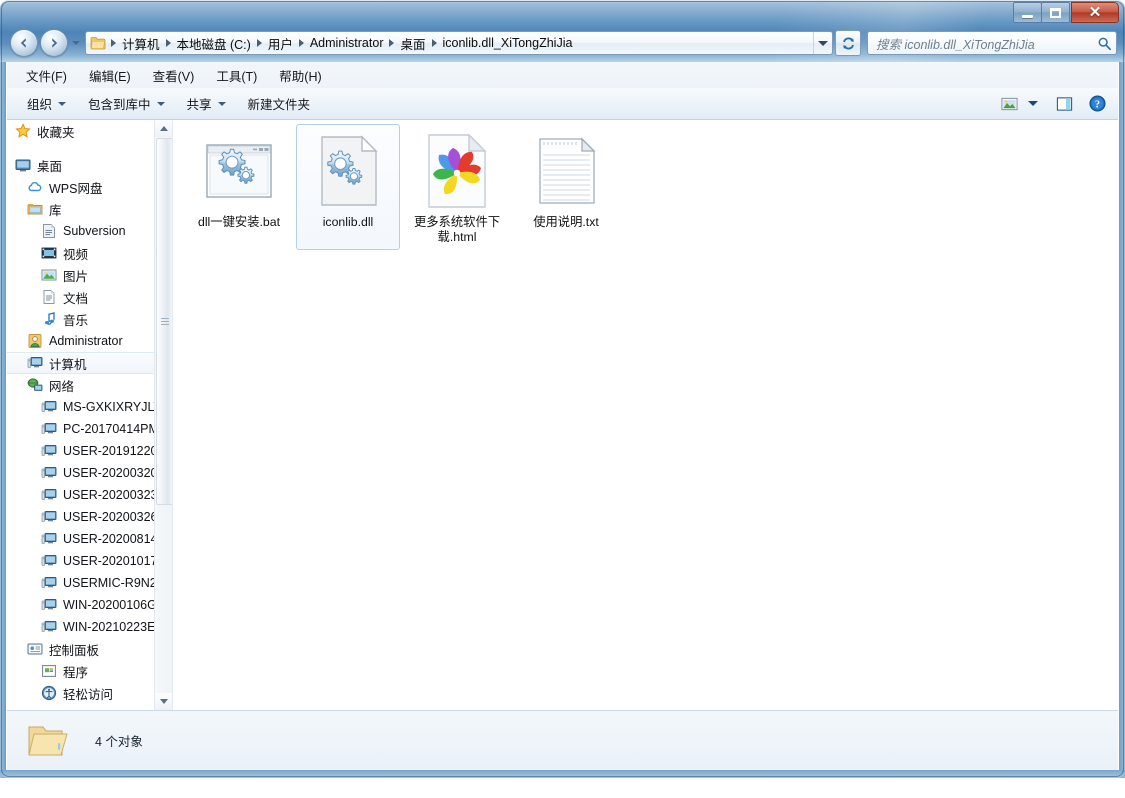 This screenshot has height=798, width=1125. I want to click on breadcrumb-item-2: 用户, so click(280, 43).